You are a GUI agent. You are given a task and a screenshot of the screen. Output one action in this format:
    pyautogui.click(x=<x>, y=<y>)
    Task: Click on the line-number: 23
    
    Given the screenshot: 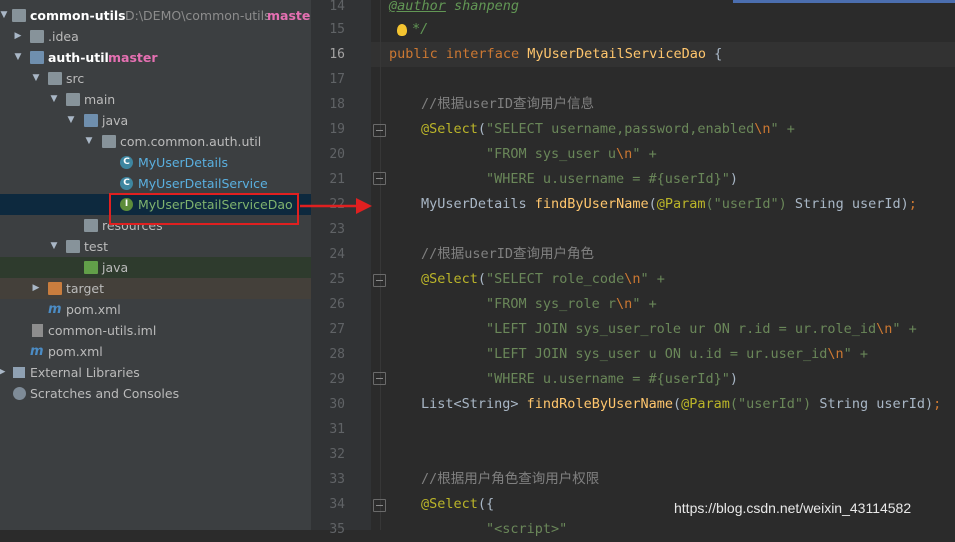 What is the action you would take?
    pyautogui.click(x=337, y=229)
    